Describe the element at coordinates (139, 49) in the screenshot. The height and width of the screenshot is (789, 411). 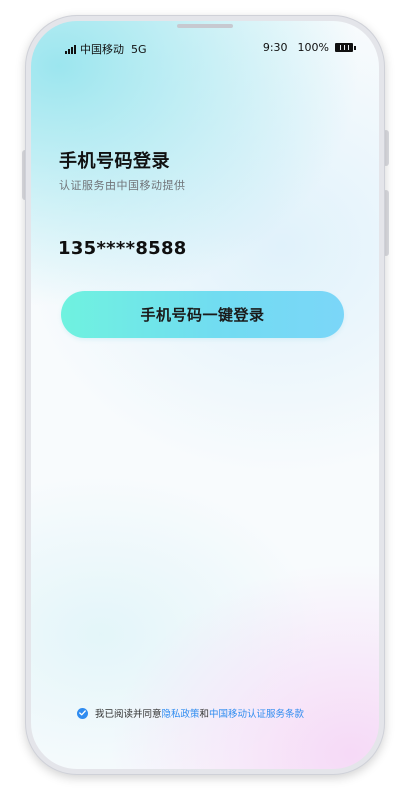
I see `network-type: 5G` at that location.